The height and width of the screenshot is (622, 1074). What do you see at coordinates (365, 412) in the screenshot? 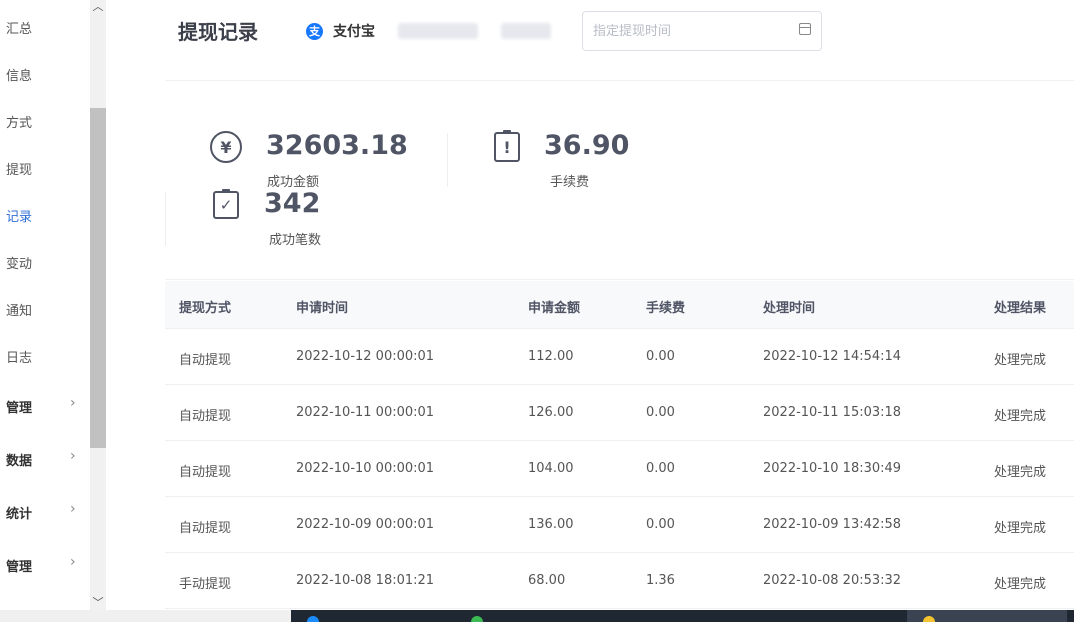
I see `cell-apply-time: 2022-10-11 00:00:01` at bounding box center [365, 412].